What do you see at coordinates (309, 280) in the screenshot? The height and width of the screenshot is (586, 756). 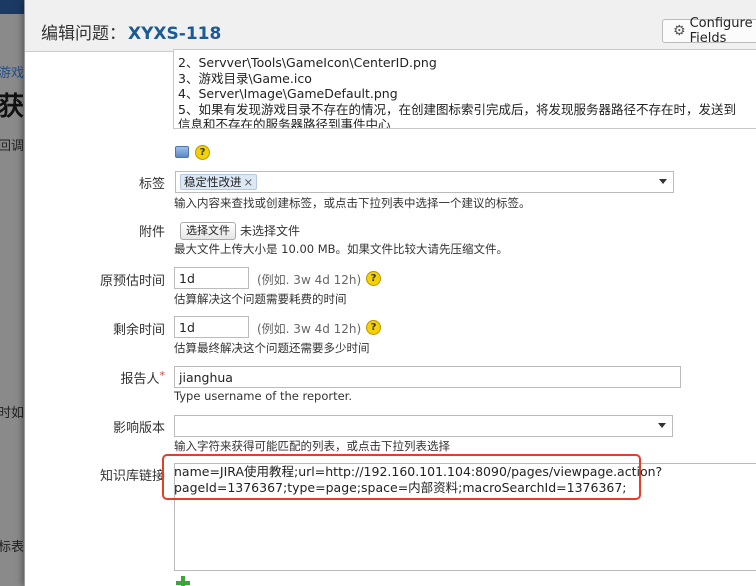 I see `original-estimate-example: (例如. 3w 4d 12h)` at bounding box center [309, 280].